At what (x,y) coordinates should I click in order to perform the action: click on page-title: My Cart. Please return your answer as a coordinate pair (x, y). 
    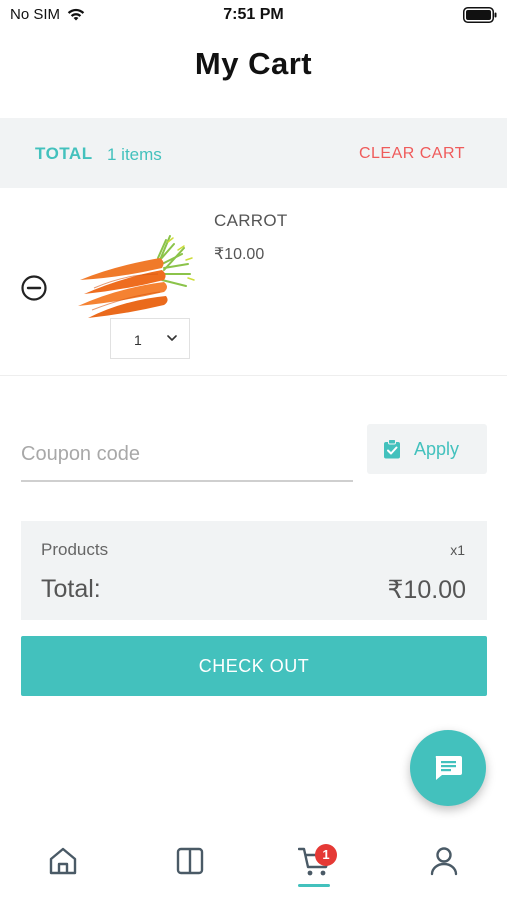
    Looking at the image, I should click on (253, 63).